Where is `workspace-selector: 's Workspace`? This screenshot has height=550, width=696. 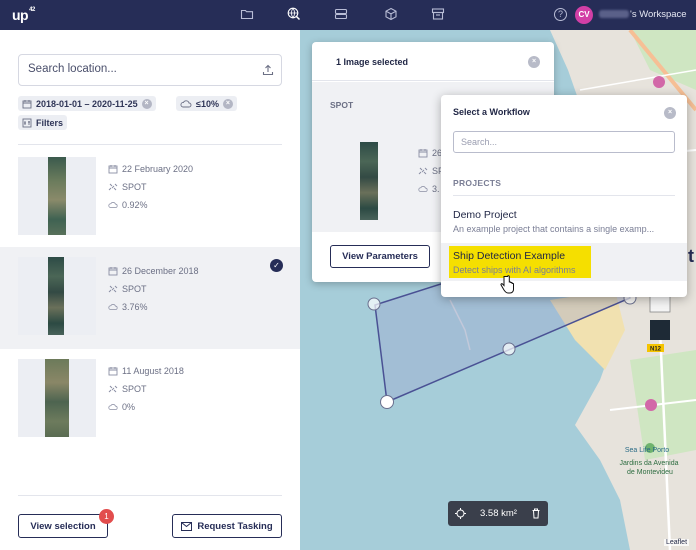 workspace-selector: 's Workspace is located at coordinates (643, 14).